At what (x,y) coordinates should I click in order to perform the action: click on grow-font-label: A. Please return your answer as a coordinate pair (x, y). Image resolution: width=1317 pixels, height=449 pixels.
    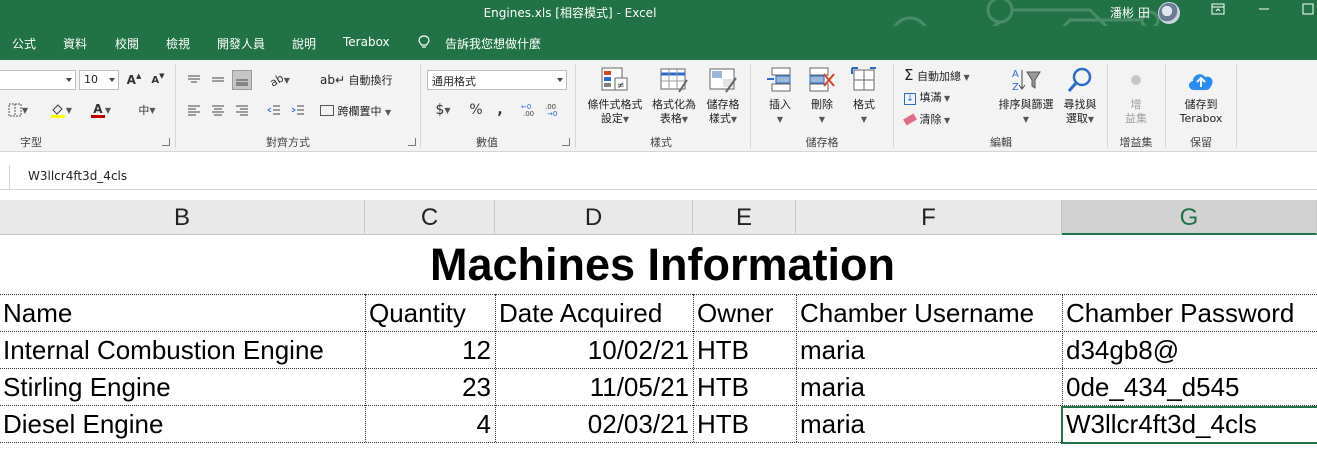
    Looking at the image, I should click on (131, 80).